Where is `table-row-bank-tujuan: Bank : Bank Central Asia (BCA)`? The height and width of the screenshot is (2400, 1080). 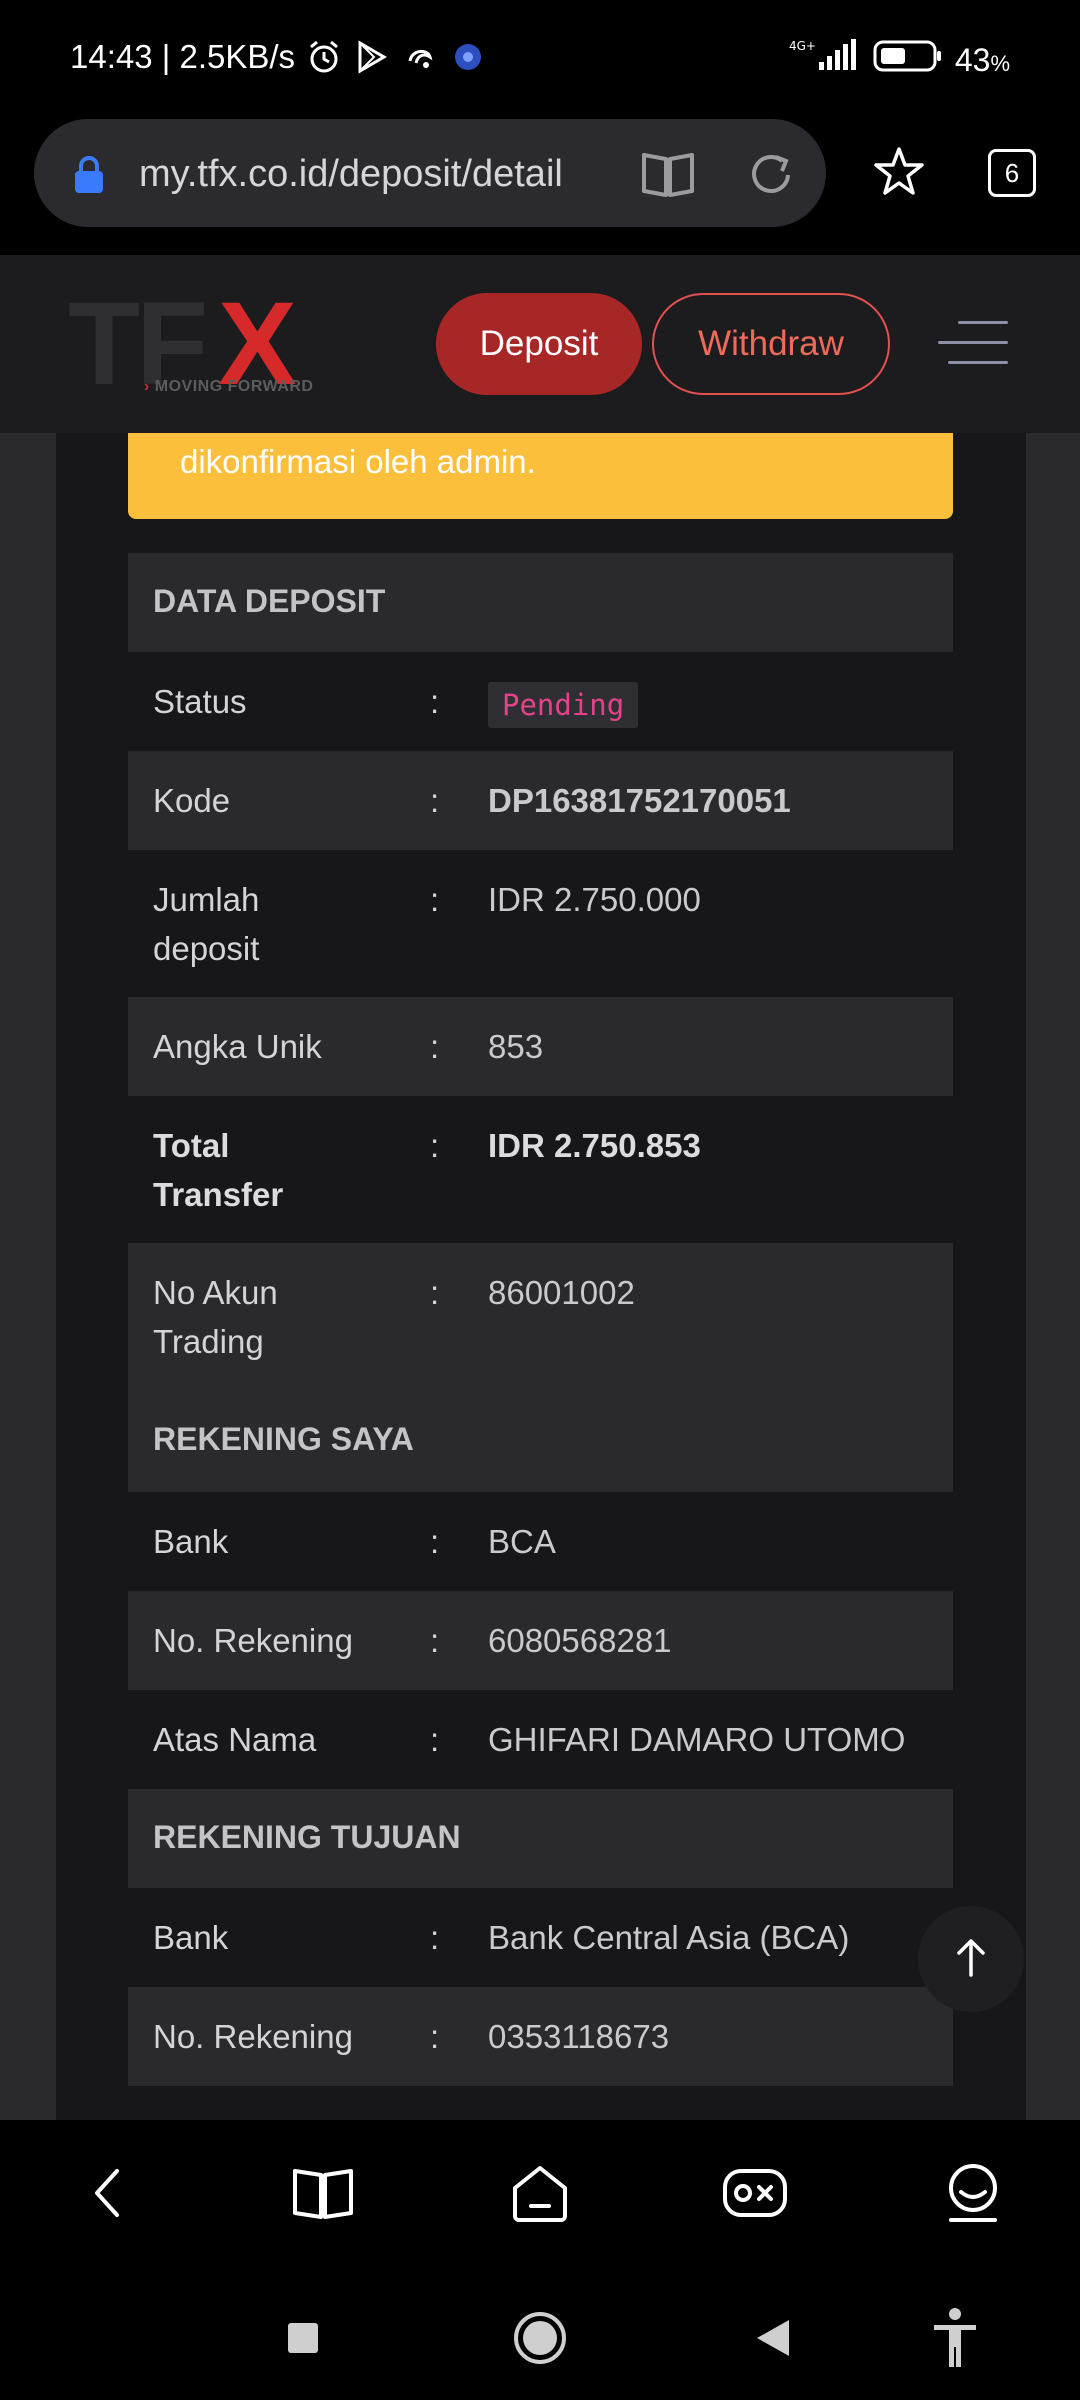 table-row-bank-tujuan: Bank : Bank Central Asia (BCA) is located at coordinates (540, 1937).